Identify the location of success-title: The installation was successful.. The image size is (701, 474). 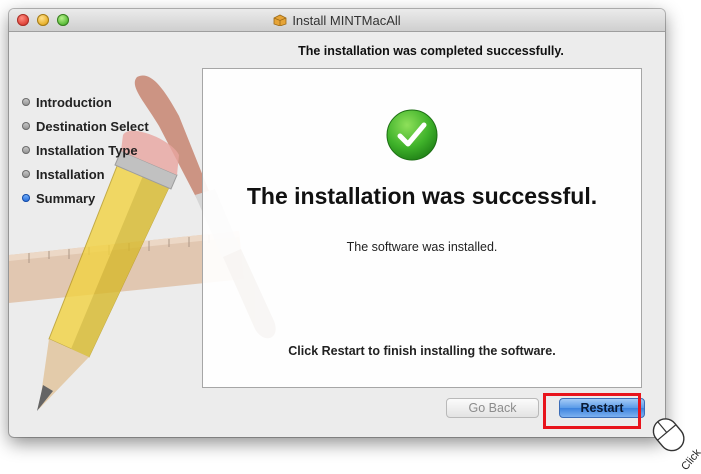
(422, 196).